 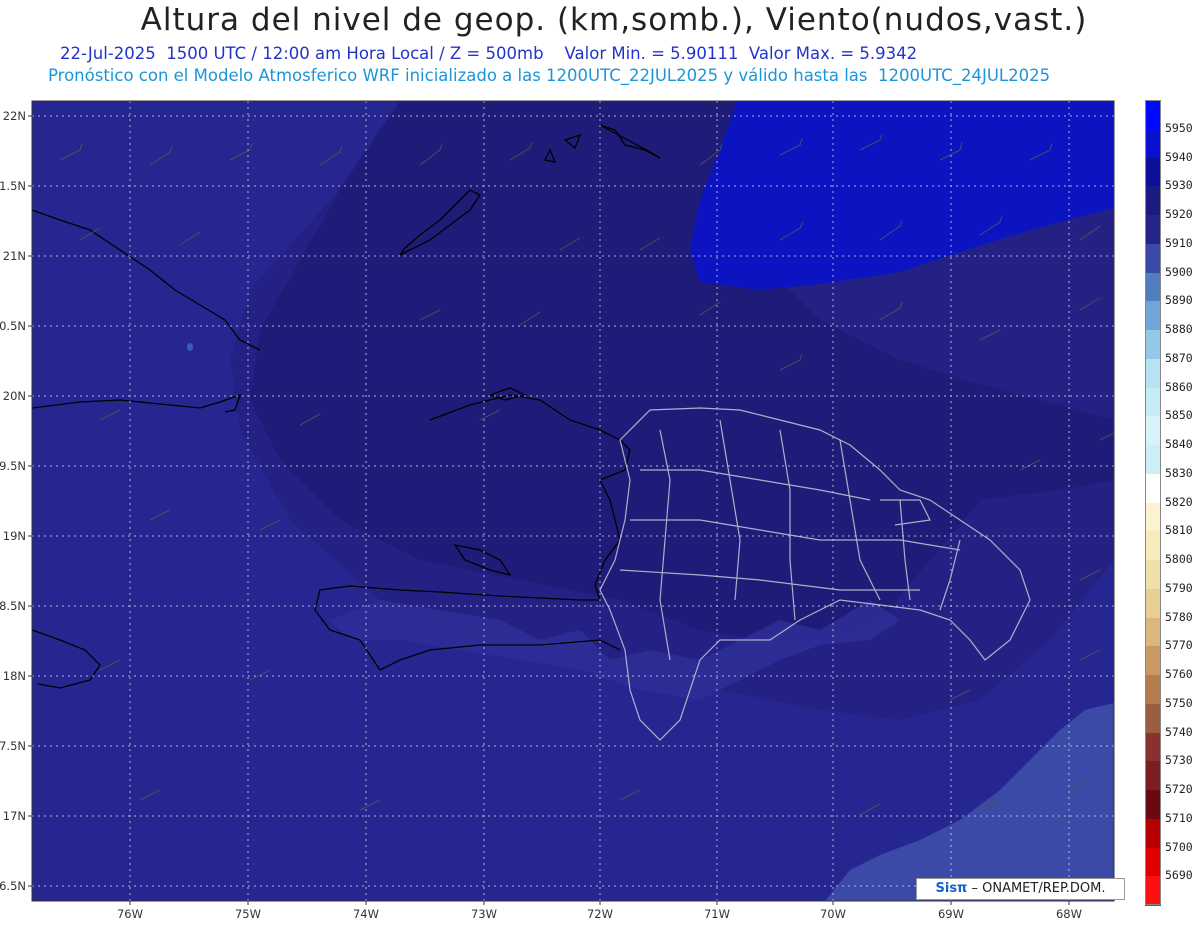 I want to click on legend-label: 5740, so click(x=1179, y=731).